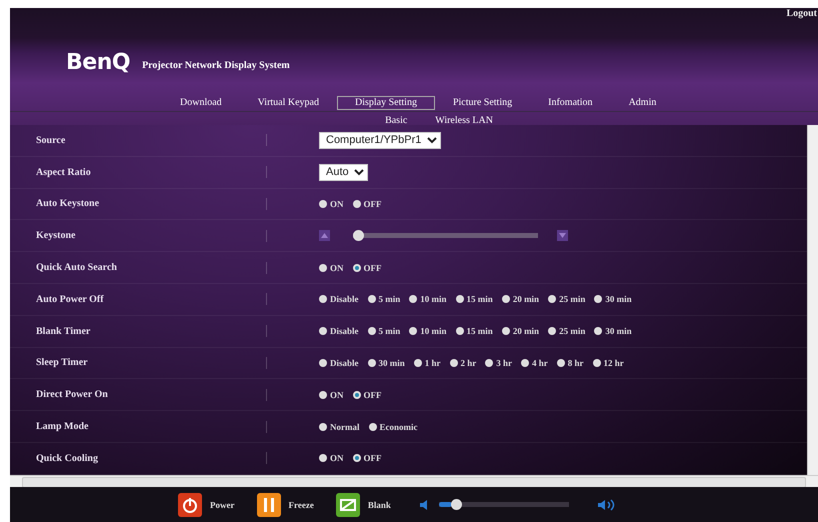  Describe the element at coordinates (63, 172) in the screenshot. I see `setting-label: Aspect Ratio` at that location.